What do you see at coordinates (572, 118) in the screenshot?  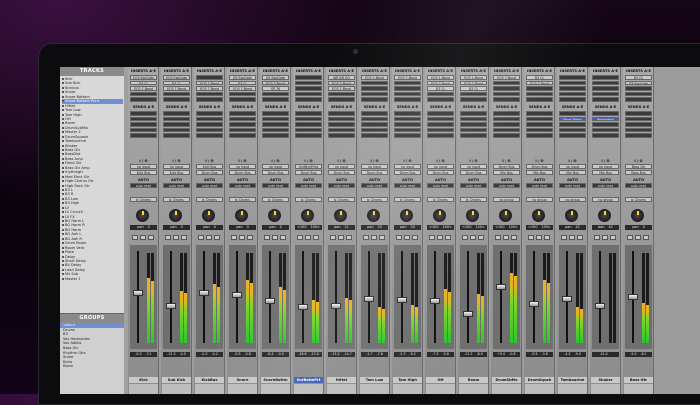 I see `send-slot: Short Delay` at bounding box center [572, 118].